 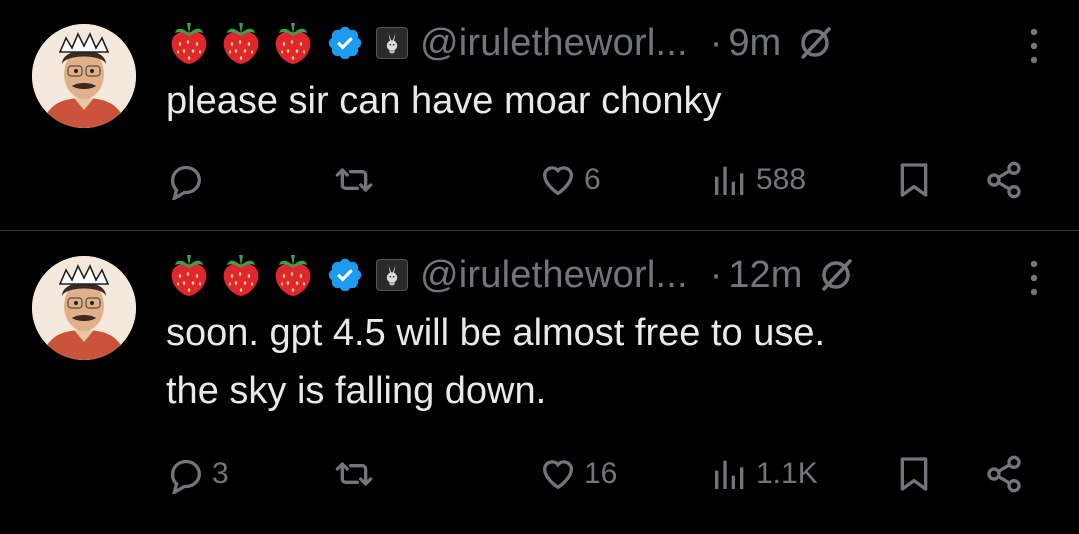 I want to click on views-button: 1.1K, so click(x=764, y=474).